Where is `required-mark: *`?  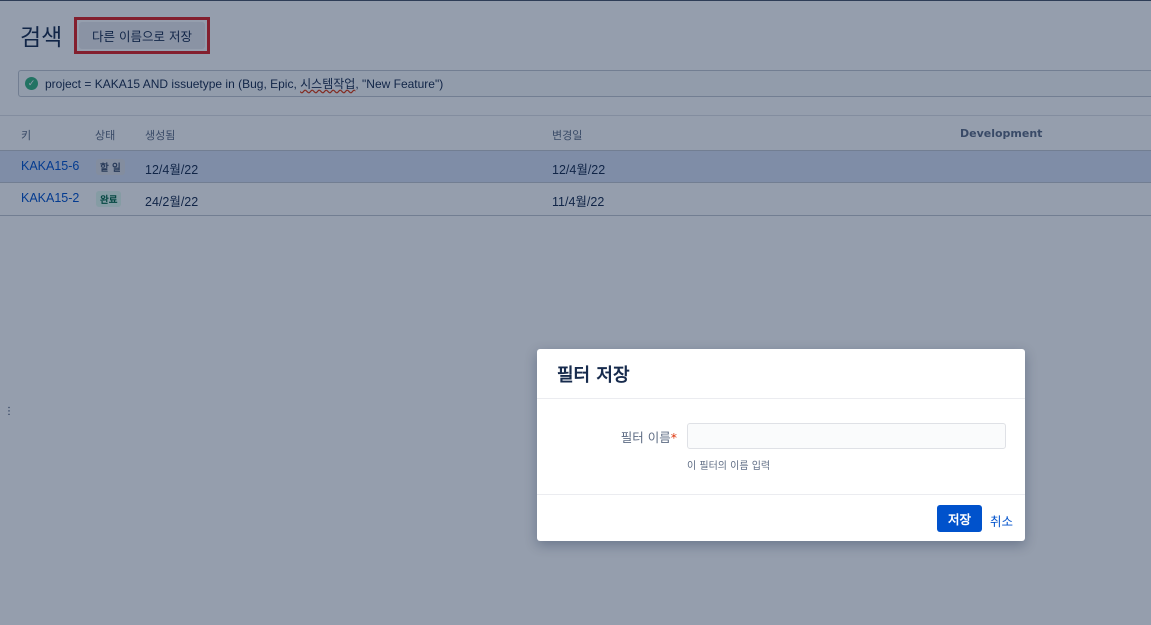
required-mark: * is located at coordinates (673, 437).